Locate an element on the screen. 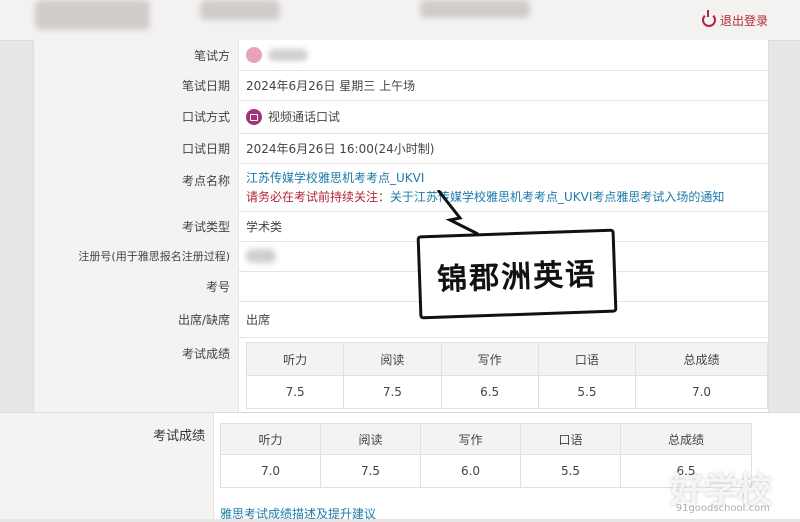  written-date-value: 2024年6月26日 星期三 上午场 is located at coordinates (331, 85).